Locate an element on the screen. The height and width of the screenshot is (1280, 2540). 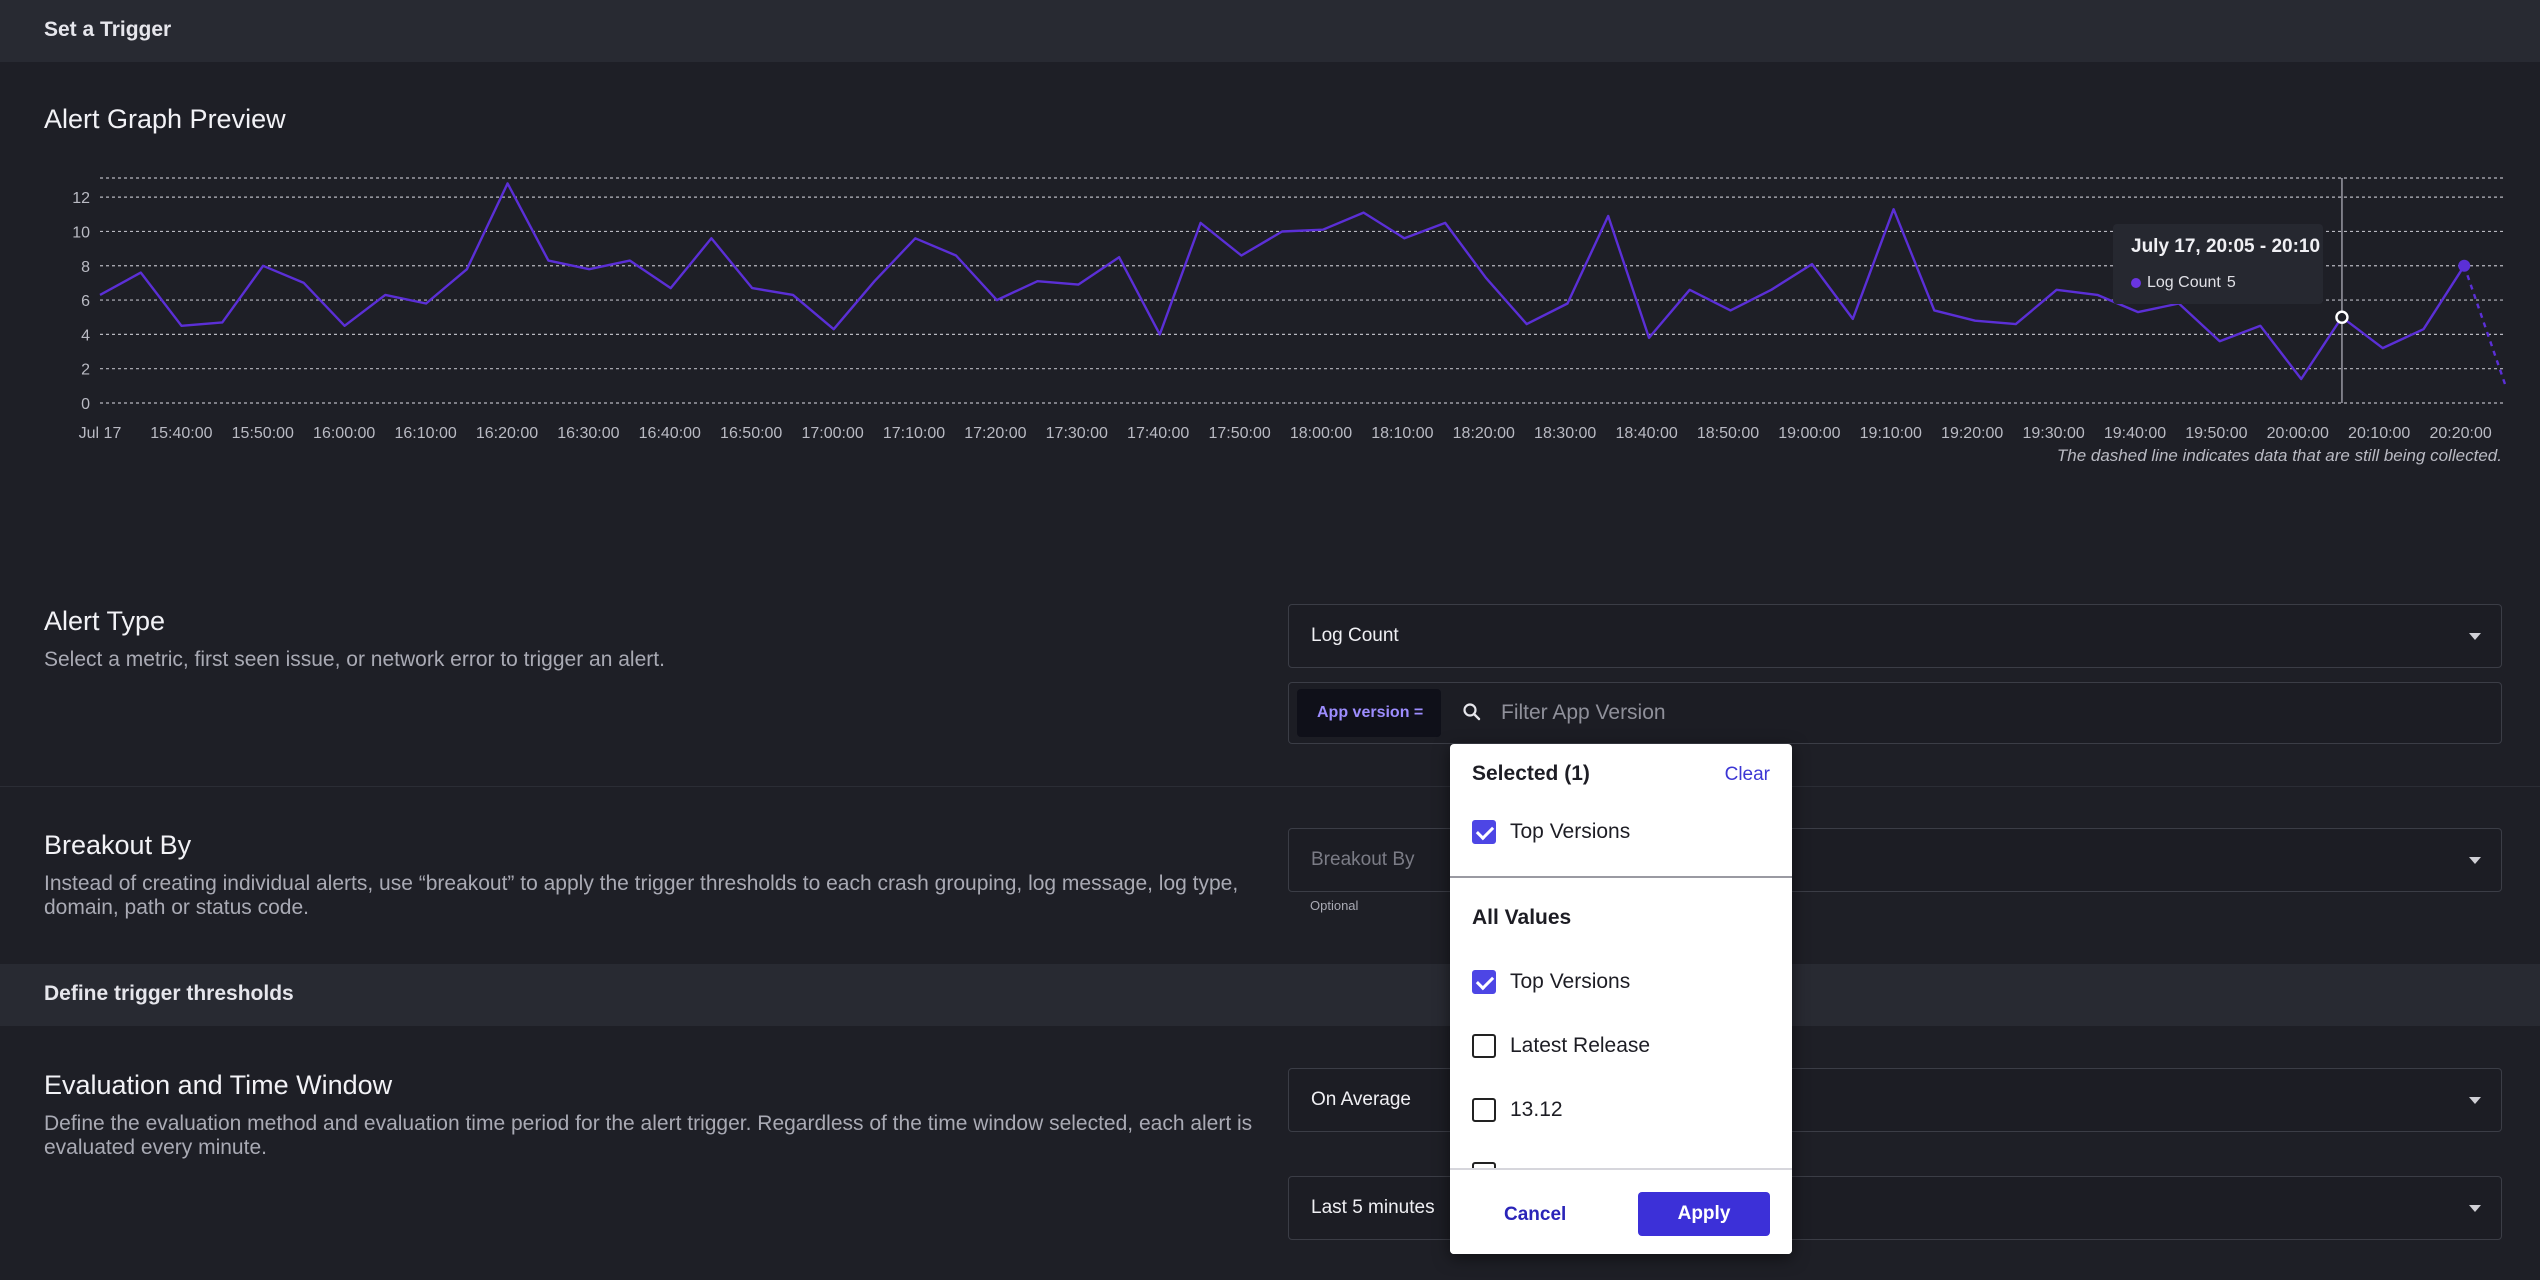
app-version-filter: App version = is located at coordinates (1895, 713).